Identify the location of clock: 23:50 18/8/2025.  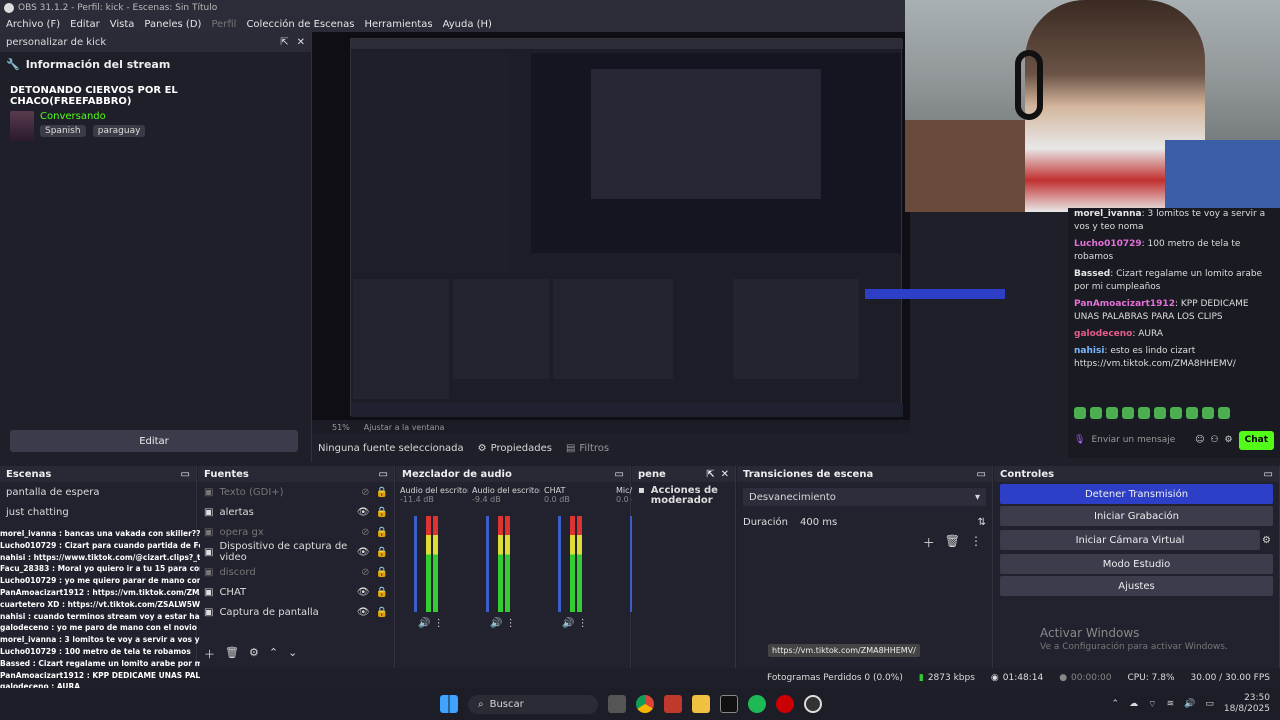
(1247, 704).